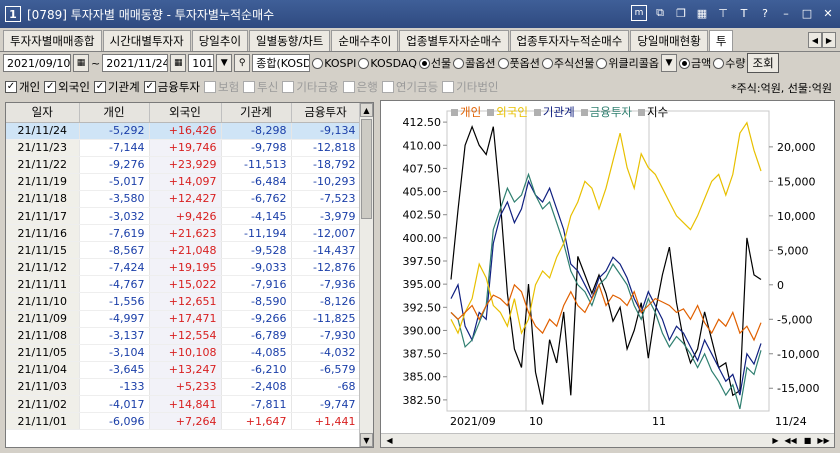  I want to click on cell-date: 21/11/03, so click(43, 387).